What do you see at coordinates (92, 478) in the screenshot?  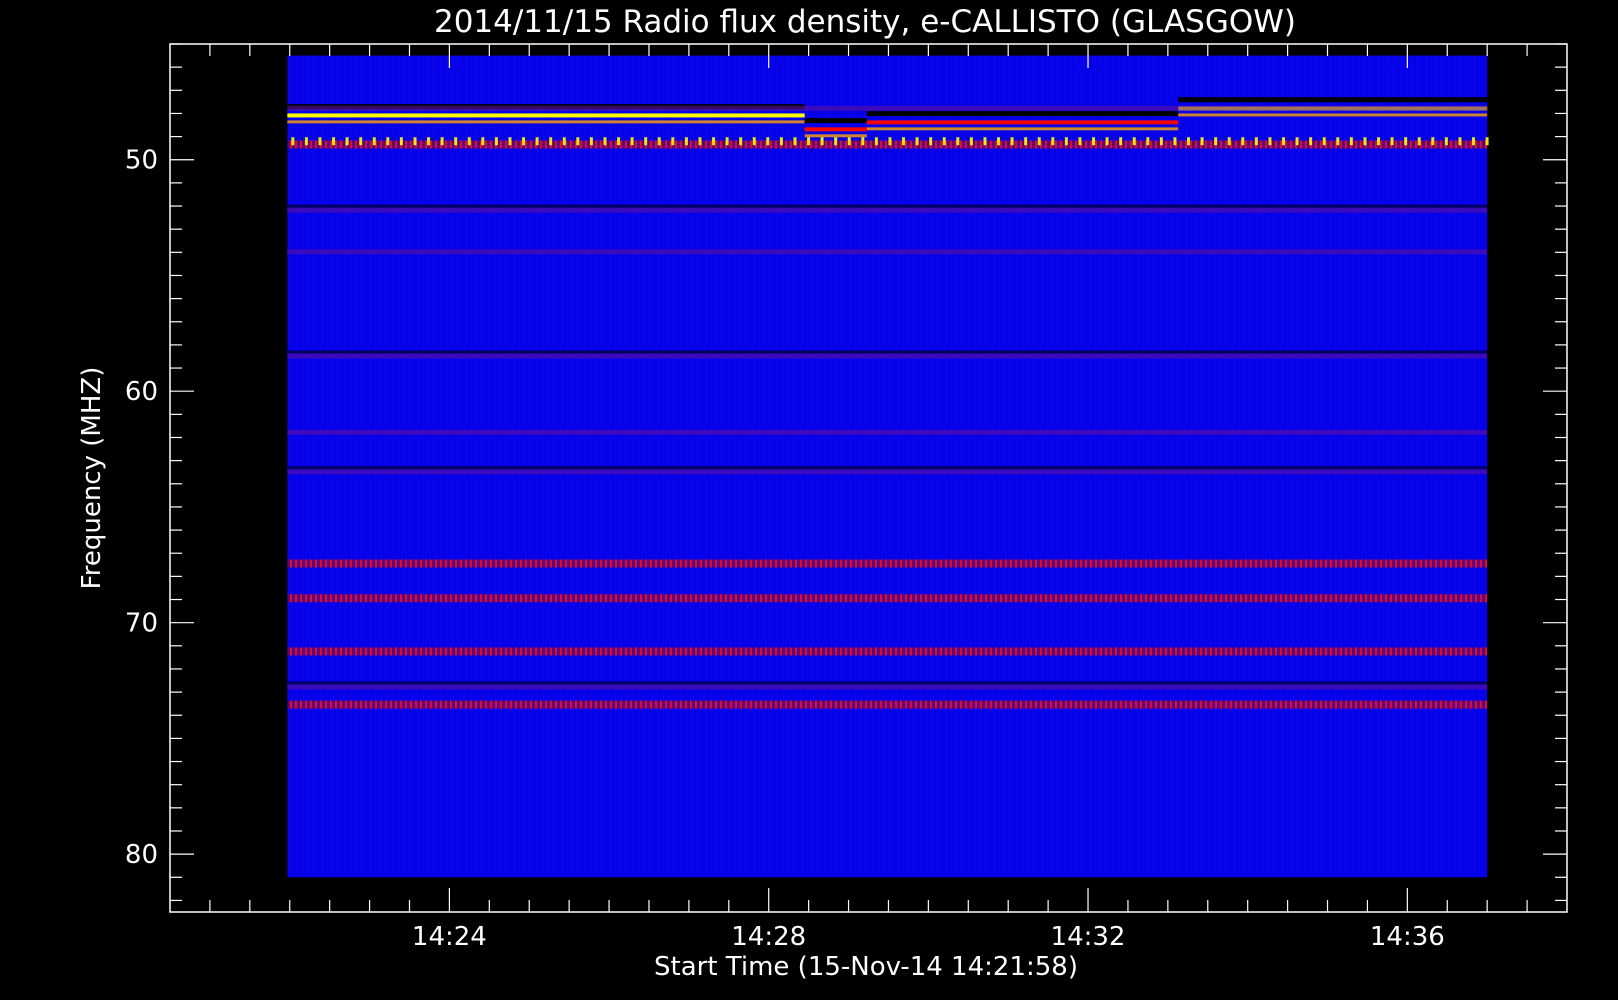 I see `y-axis-label: Frequency (MHZ)` at bounding box center [92, 478].